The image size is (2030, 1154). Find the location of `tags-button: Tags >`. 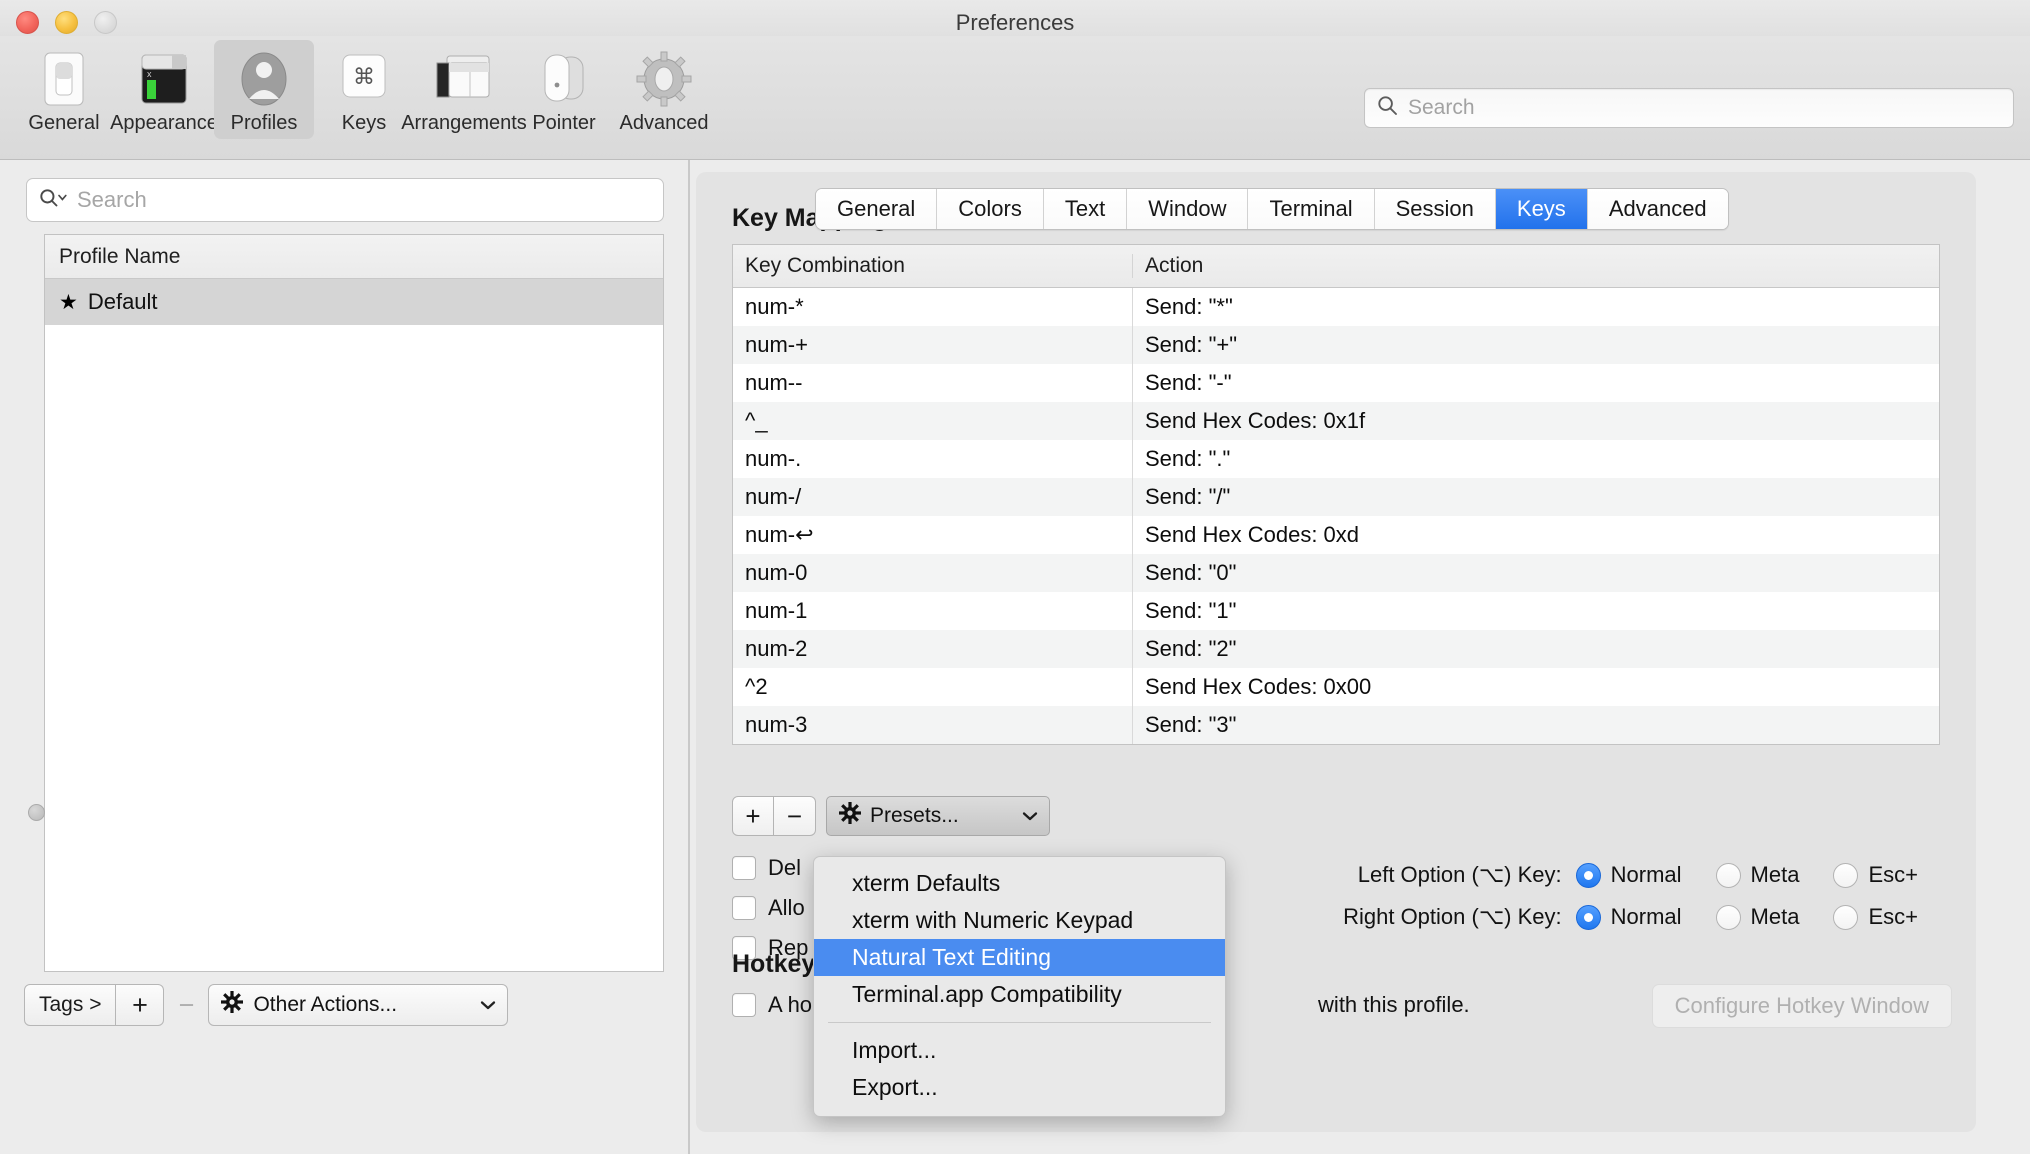

tags-button: Tags > is located at coordinates (70, 1005).